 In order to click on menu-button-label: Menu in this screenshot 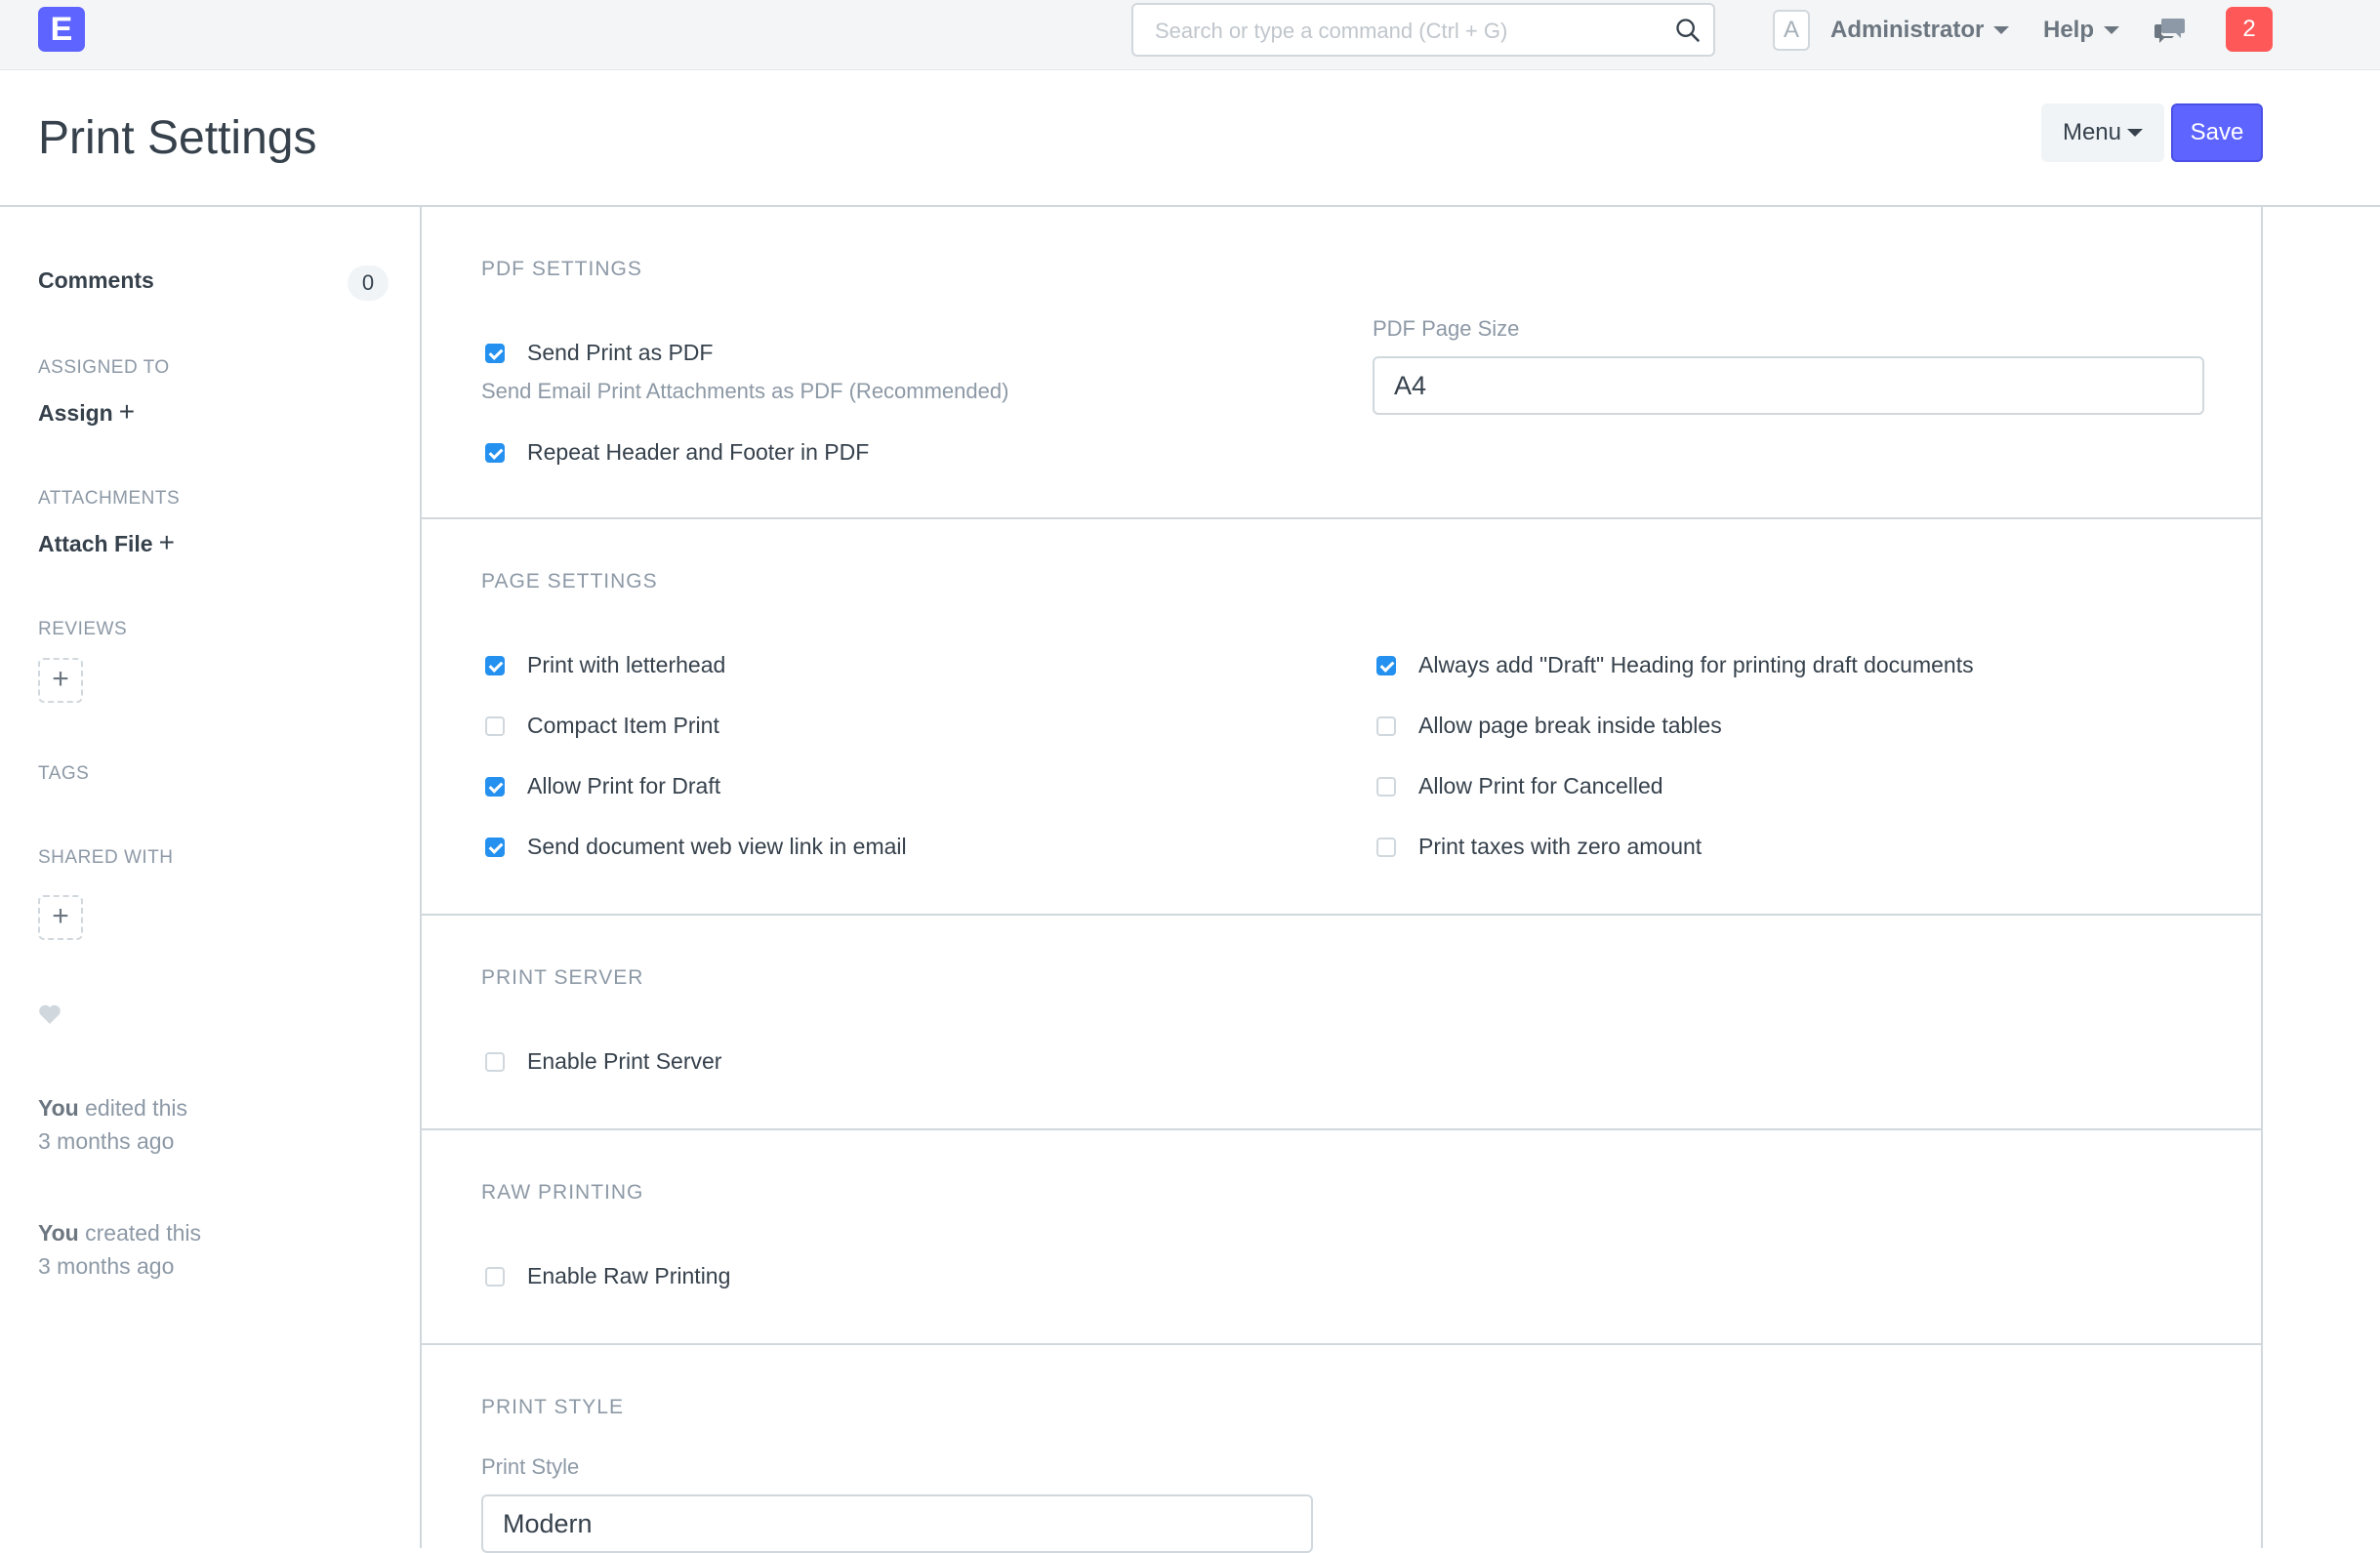, I will do `click(2092, 132)`.